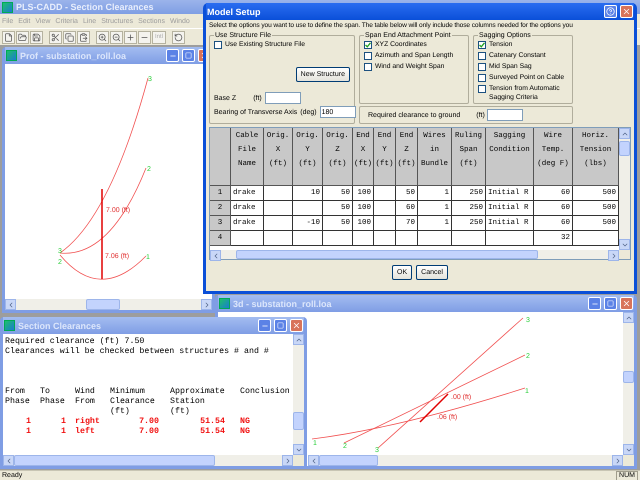 The image size is (640, 480). I want to click on column-header: From Phase, so click(18, 397).